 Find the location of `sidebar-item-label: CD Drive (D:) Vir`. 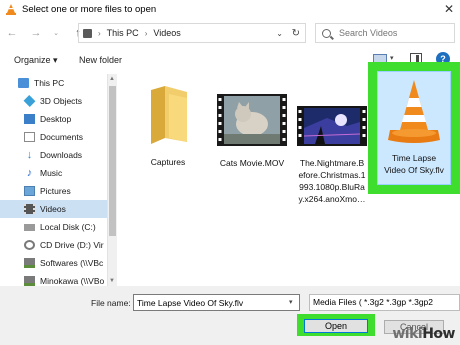

sidebar-item-label: CD Drive (D:) Vir is located at coordinates (72, 245).